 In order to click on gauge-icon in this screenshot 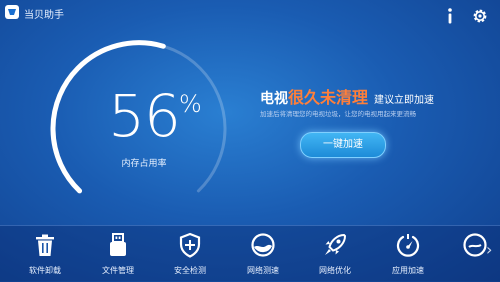, I will do `click(408, 245)`.